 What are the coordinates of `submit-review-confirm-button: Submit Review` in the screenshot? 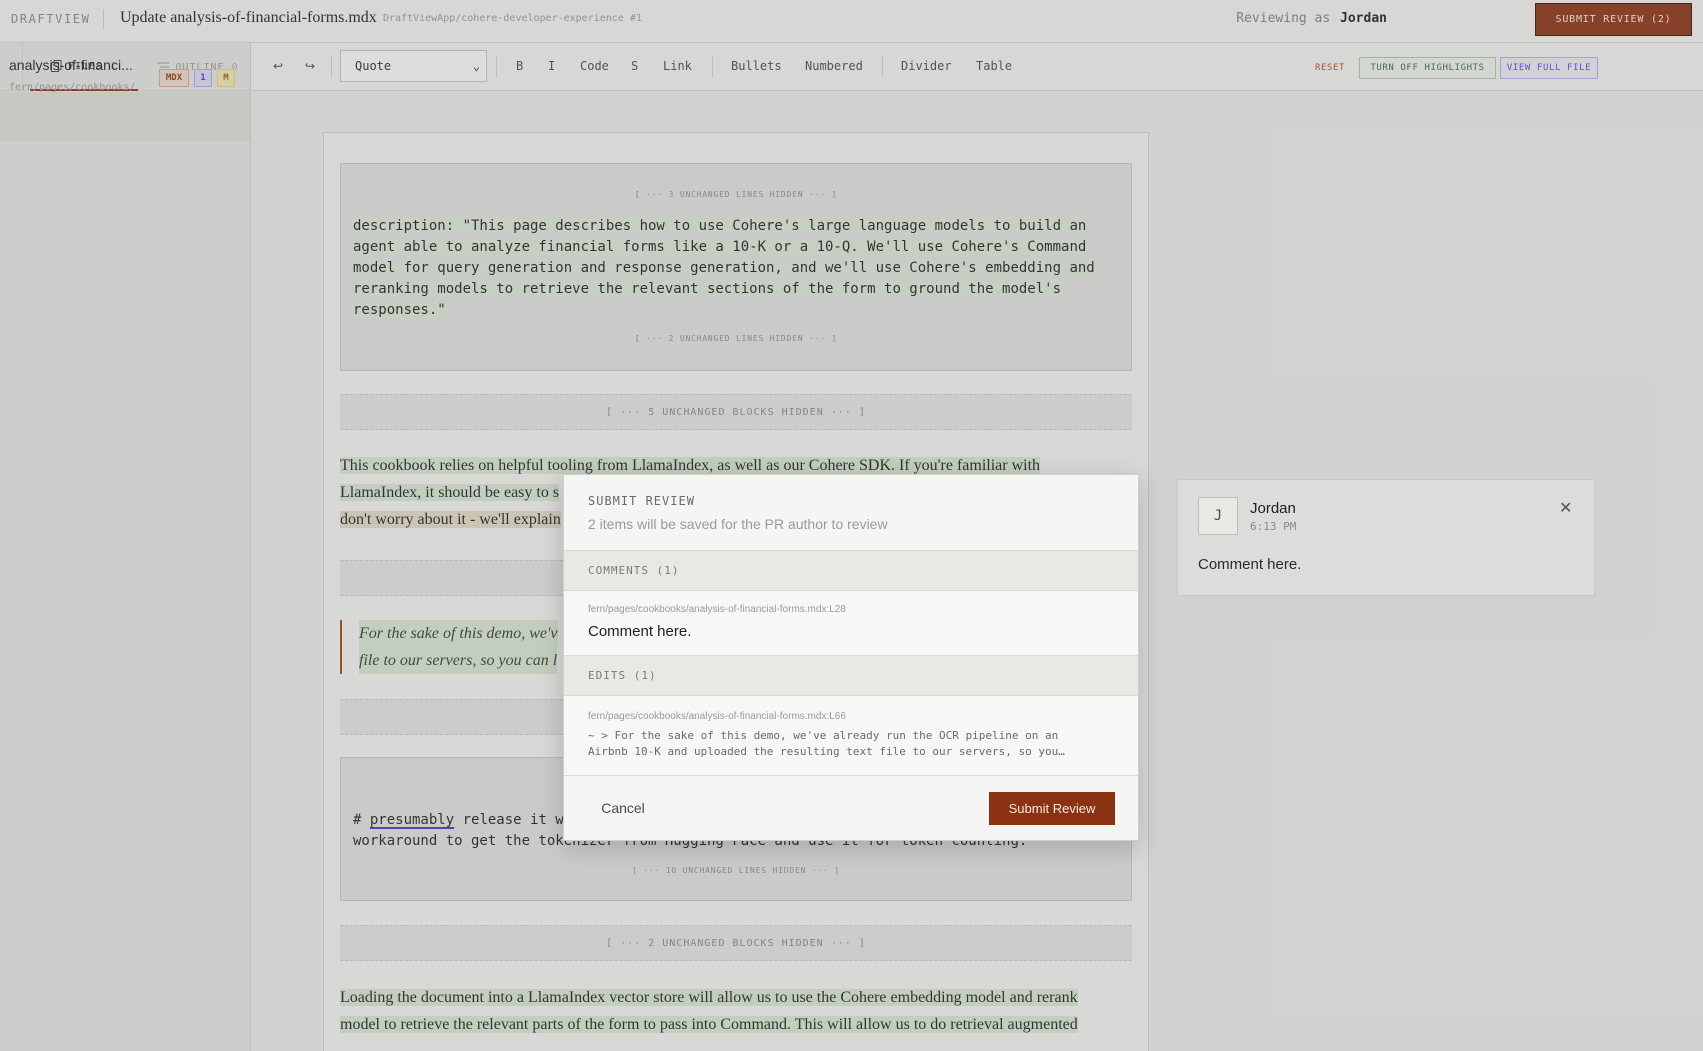 It's located at (1052, 808).